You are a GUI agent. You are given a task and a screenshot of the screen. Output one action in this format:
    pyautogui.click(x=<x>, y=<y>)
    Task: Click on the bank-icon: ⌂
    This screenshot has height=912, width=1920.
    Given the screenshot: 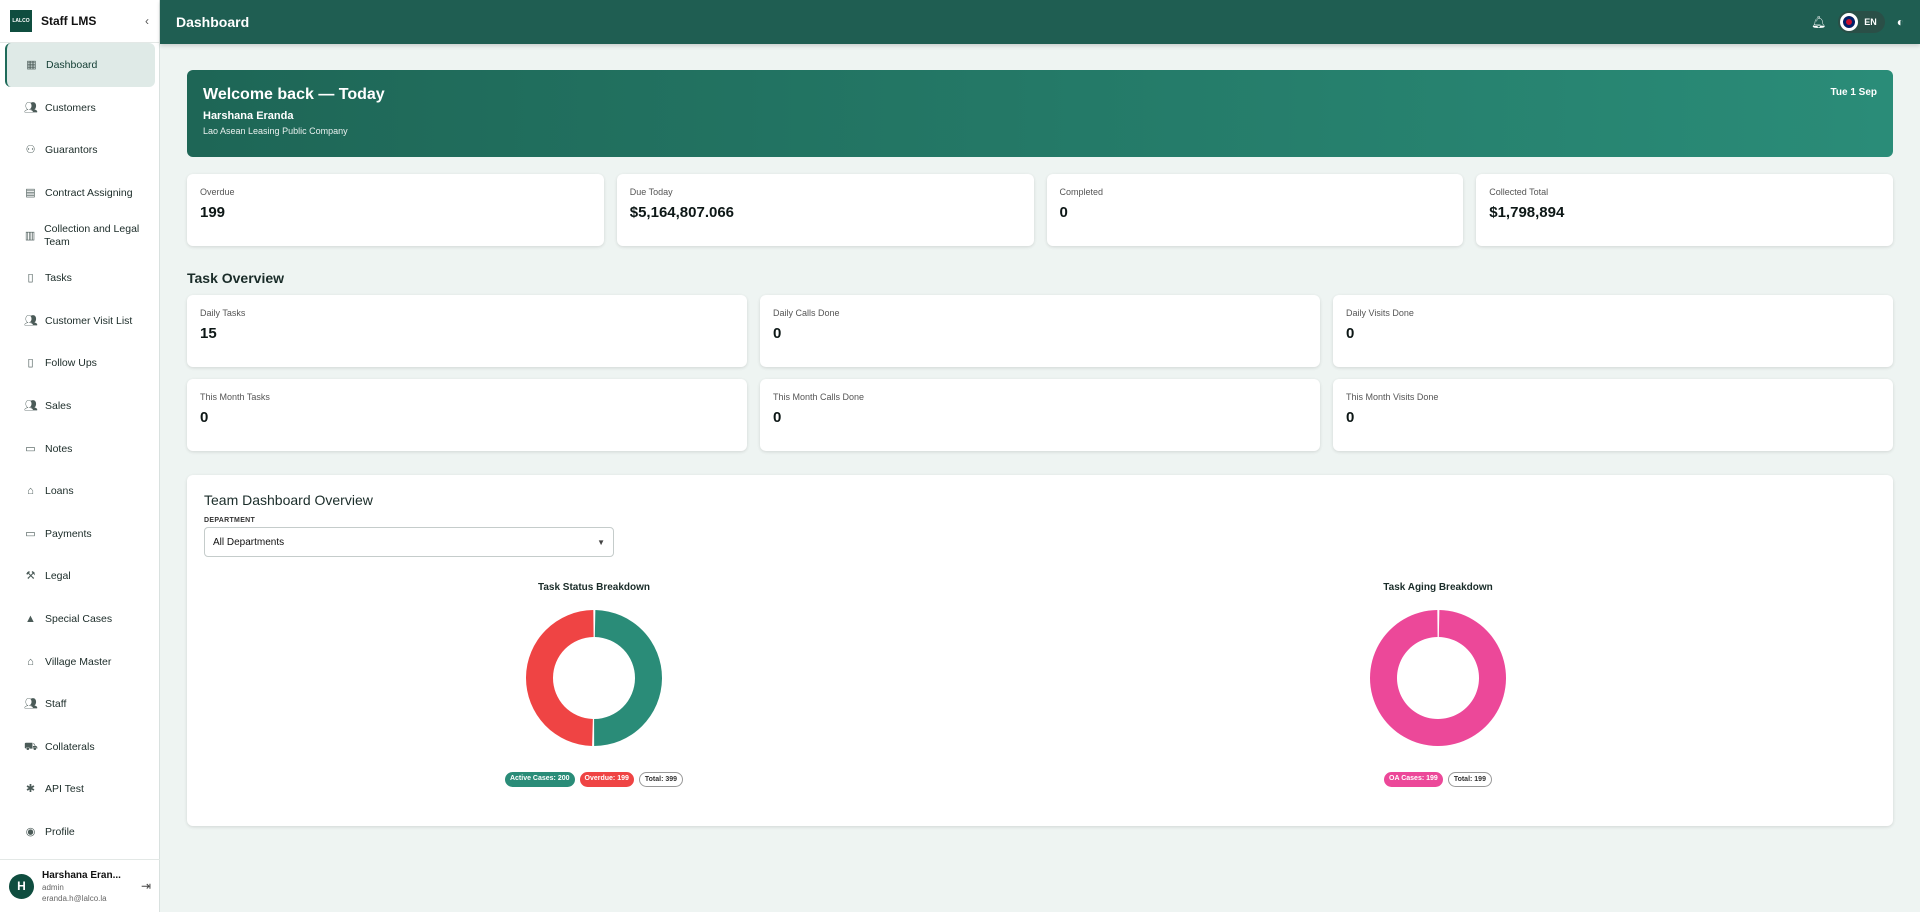 What is the action you would take?
    pyautogui.click(x=30, y=491)
    